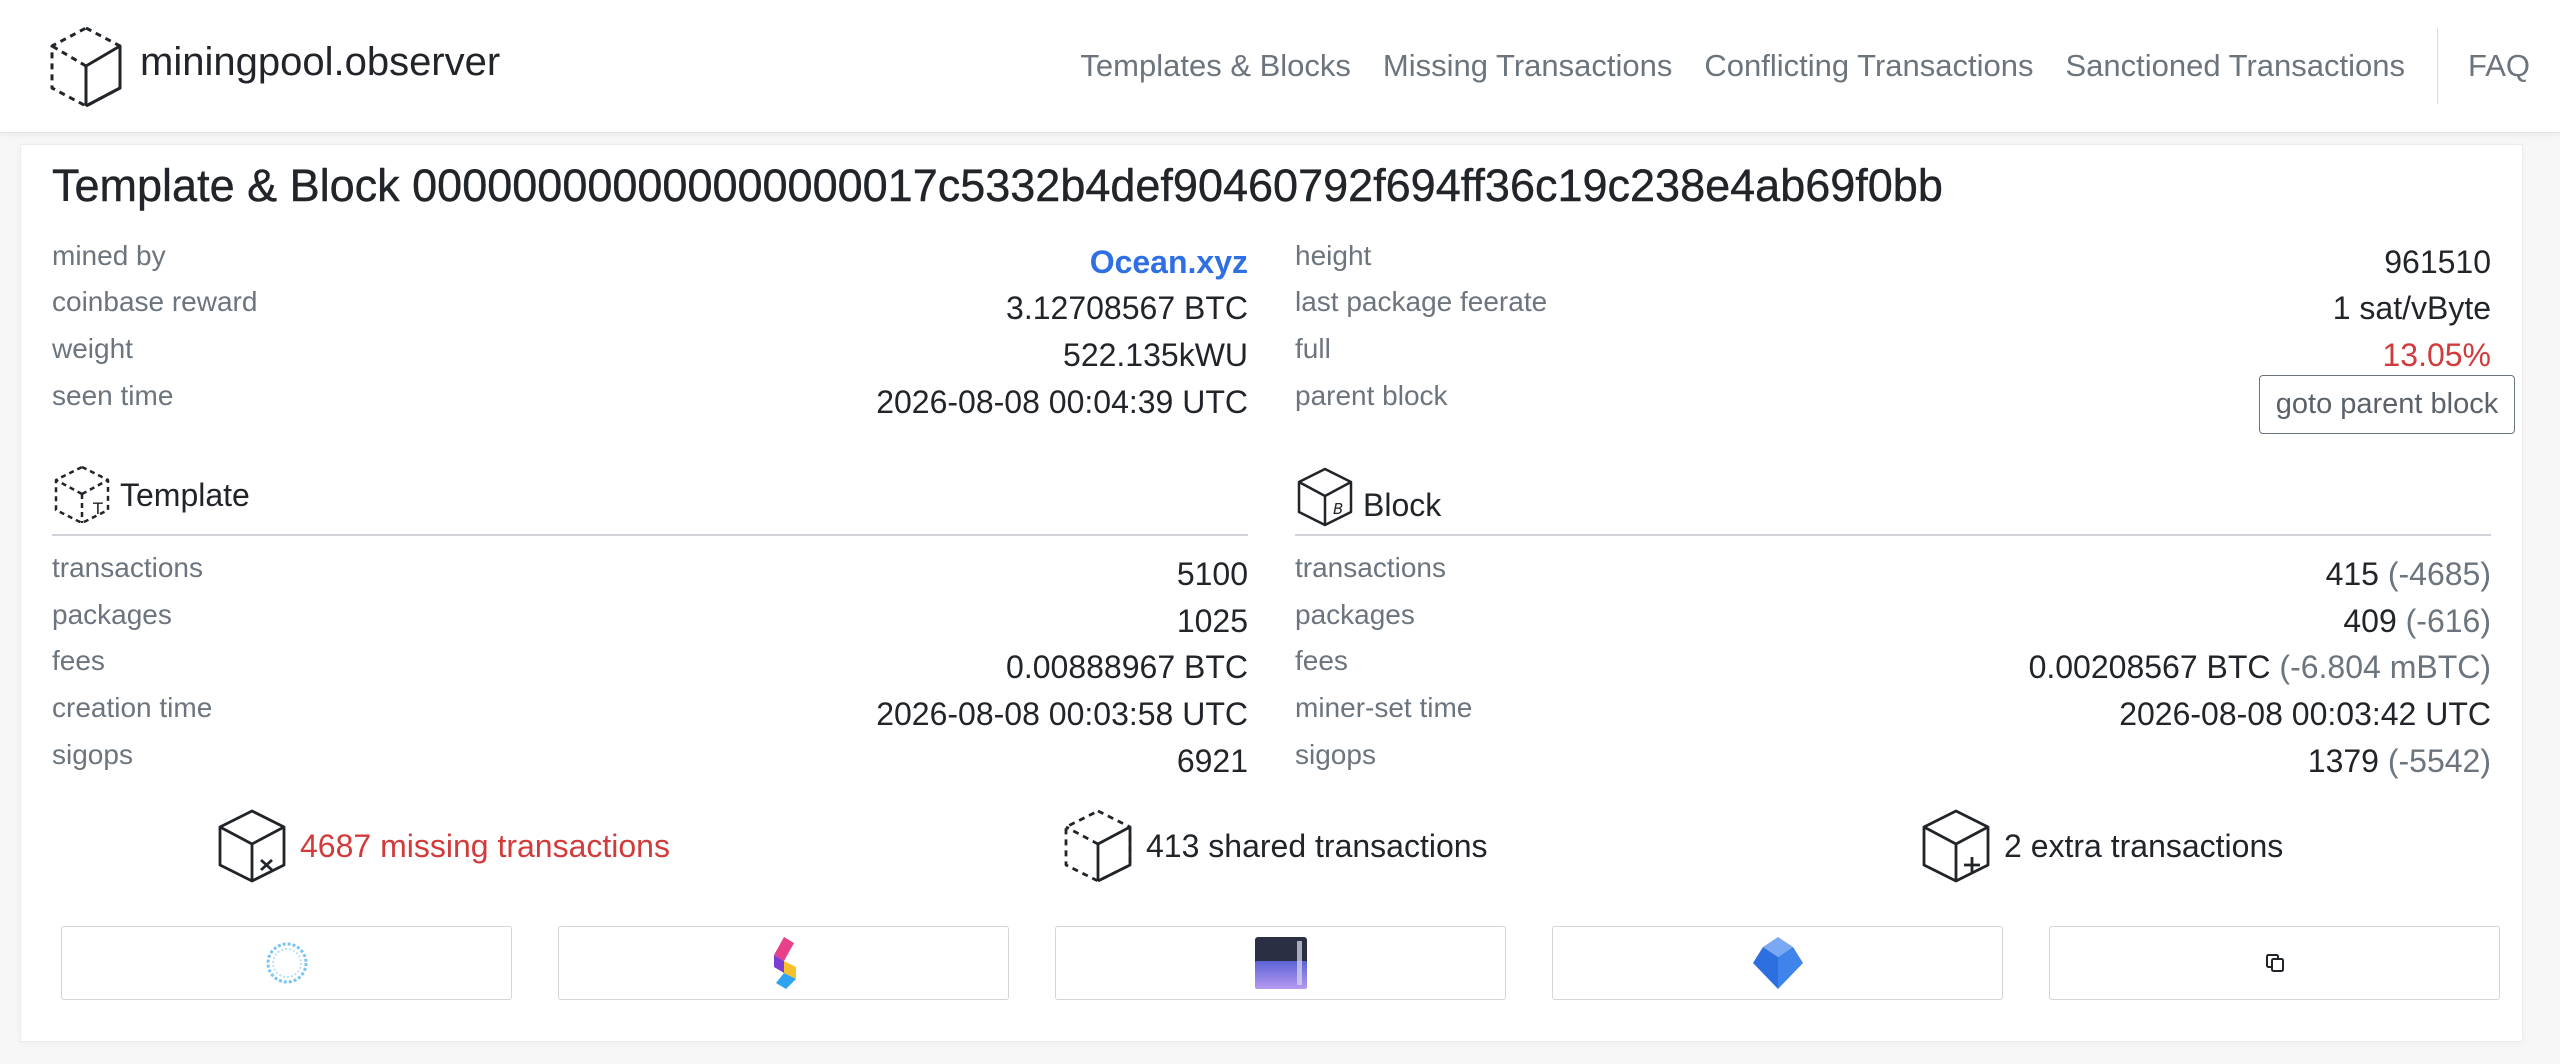  I want to click on block-diff: (-5542), so click(2439, 761).